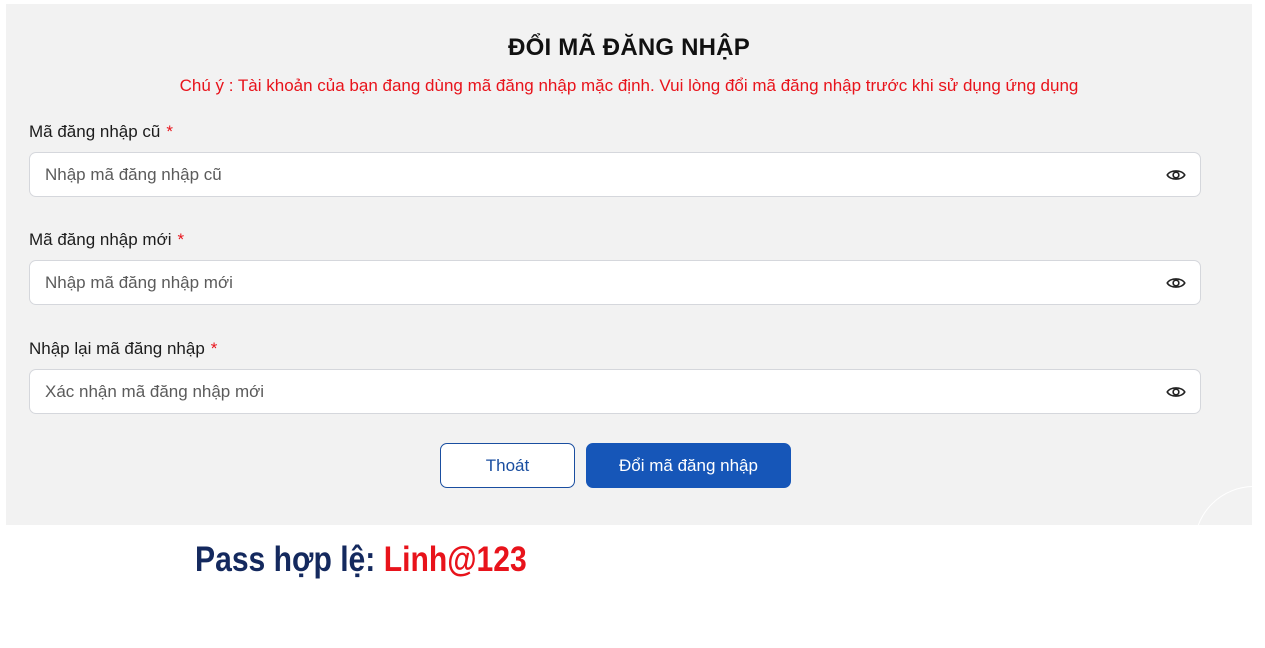 The width and height of the screenshot is (1265, 648). I want to click on valid-password-annotation: Pass hợp lệ: Linh@123, so click(361, 560).